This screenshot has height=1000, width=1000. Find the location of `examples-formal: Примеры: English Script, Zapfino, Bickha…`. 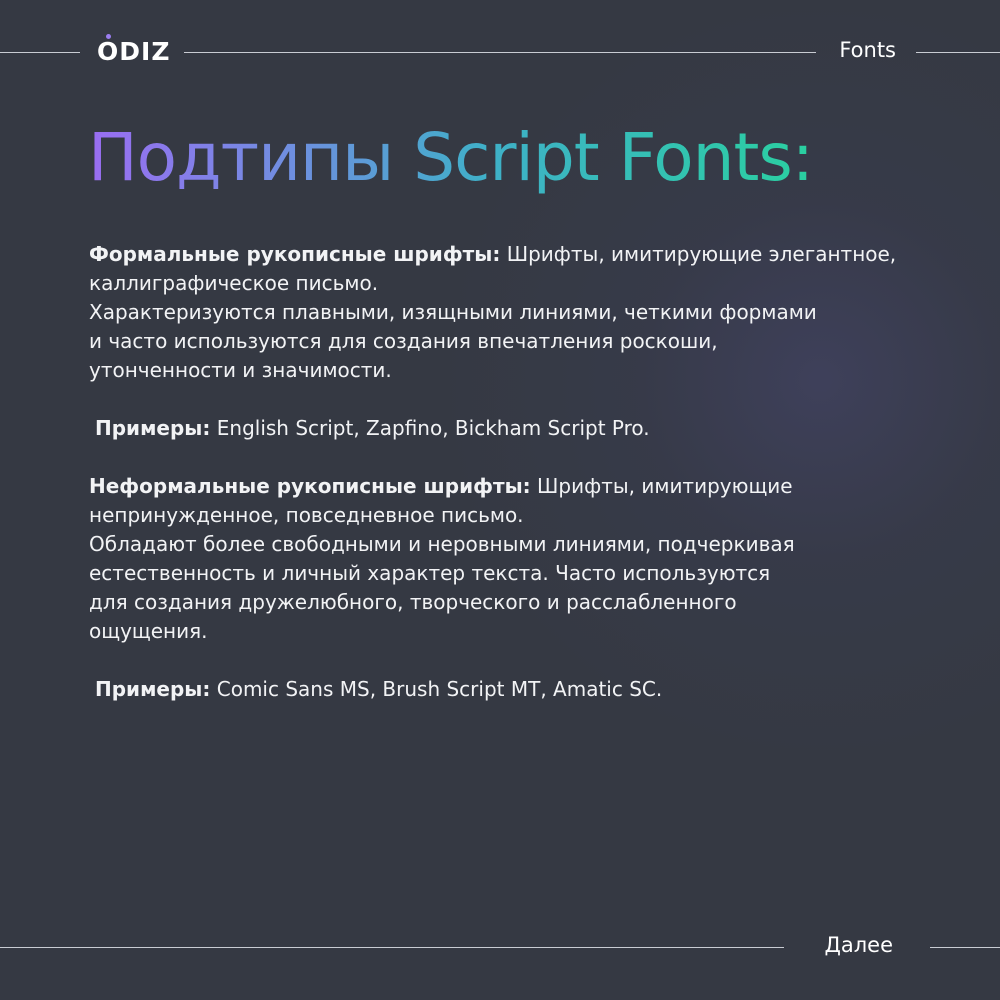

examples-formal: Примеры: English Script, Zapfino, Bickha… is located at coordinates (509, 428).